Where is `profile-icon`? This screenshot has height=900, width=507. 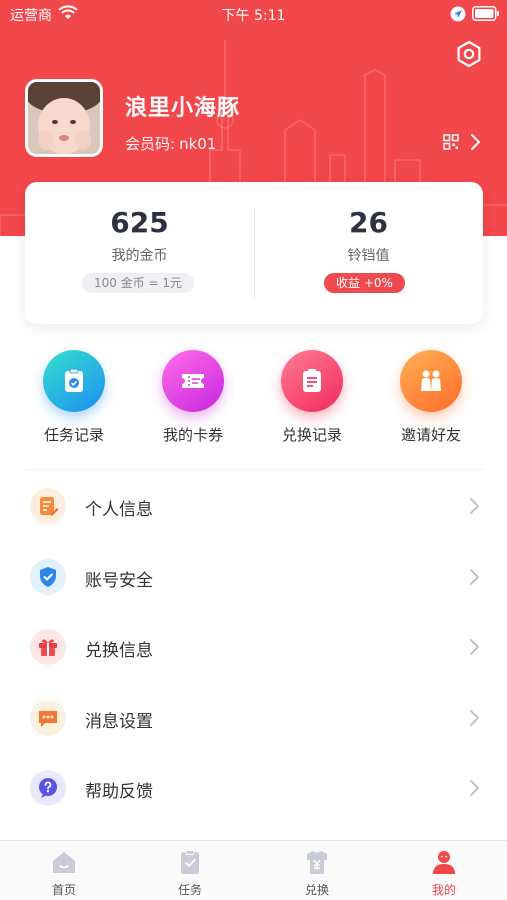
profile-icon is located at coordinates (444, 862).